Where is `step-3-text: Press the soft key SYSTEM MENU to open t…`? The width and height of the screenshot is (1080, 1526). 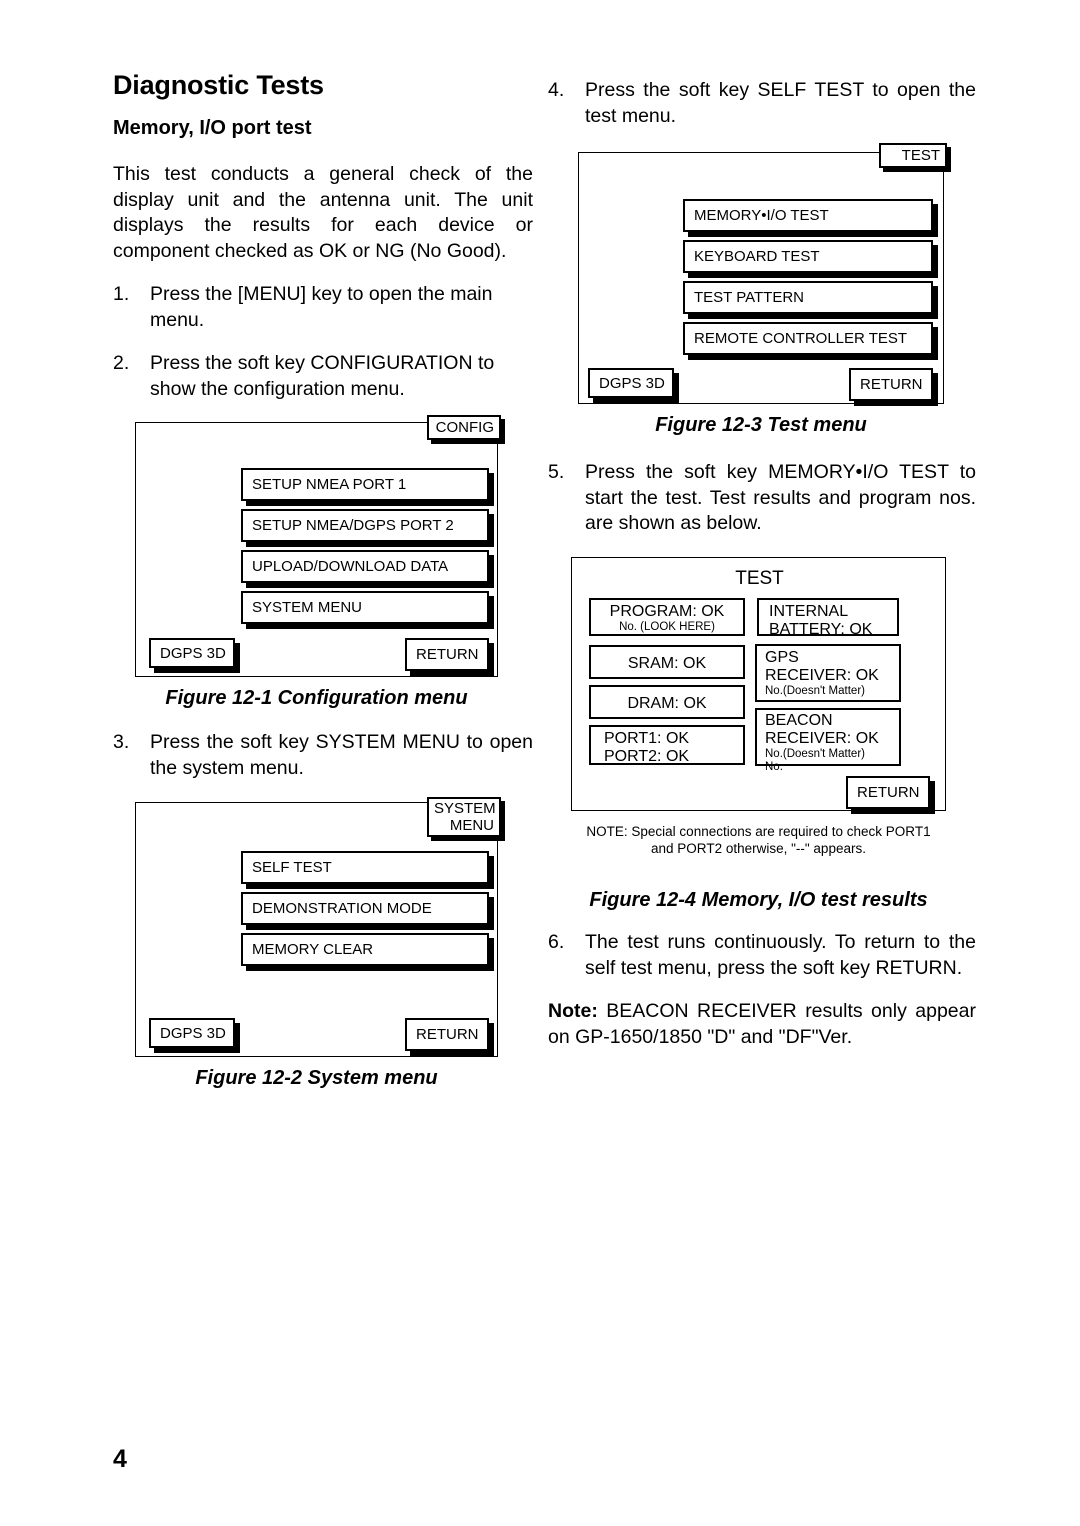 step-3-text: Press the soft key SYSTEM MENU to open t… is located at coordinates (341, 755).